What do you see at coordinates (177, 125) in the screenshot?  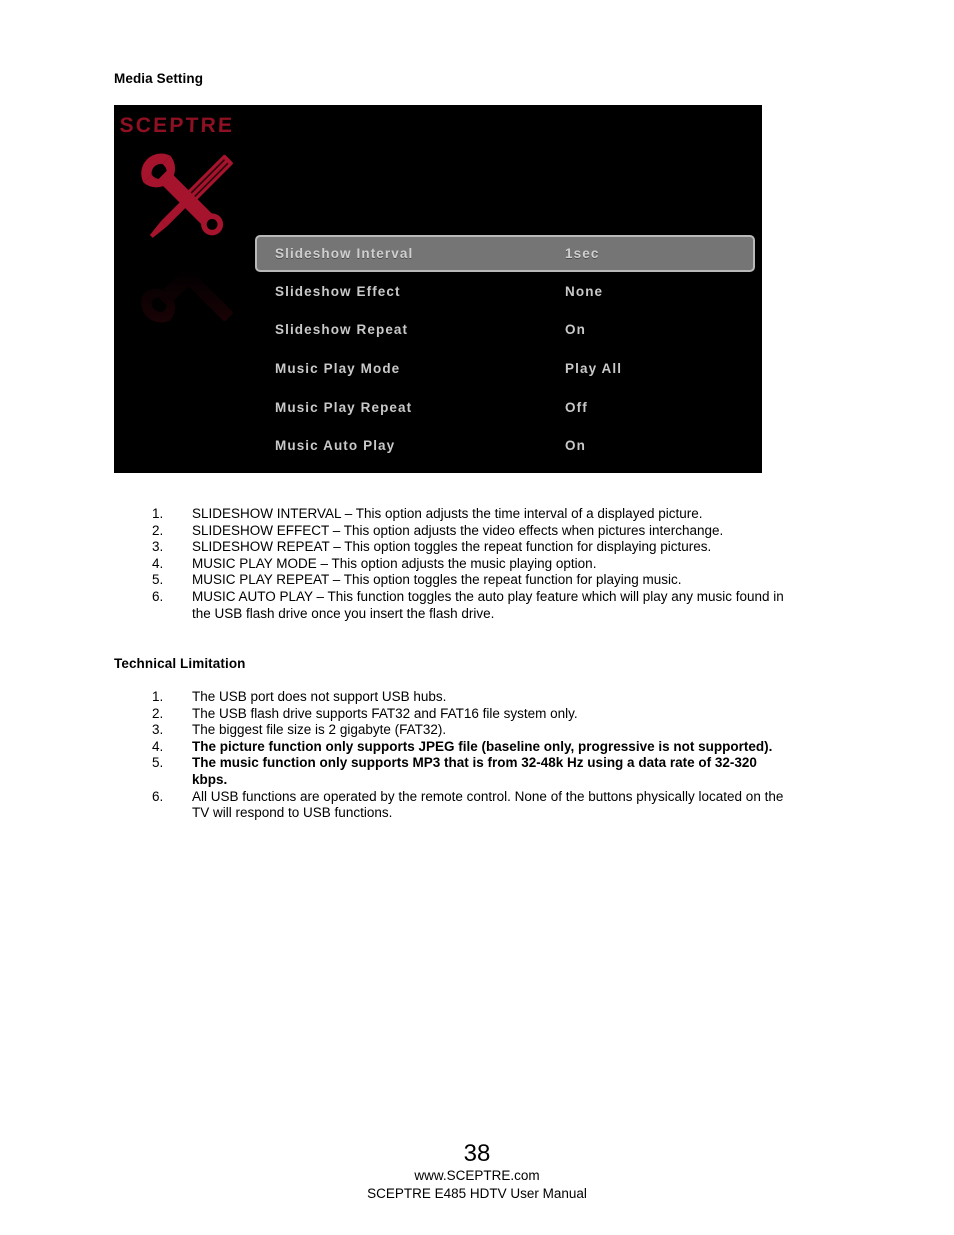 I see `svg-text: SCEPTRE` at bounding box center [177, 125].